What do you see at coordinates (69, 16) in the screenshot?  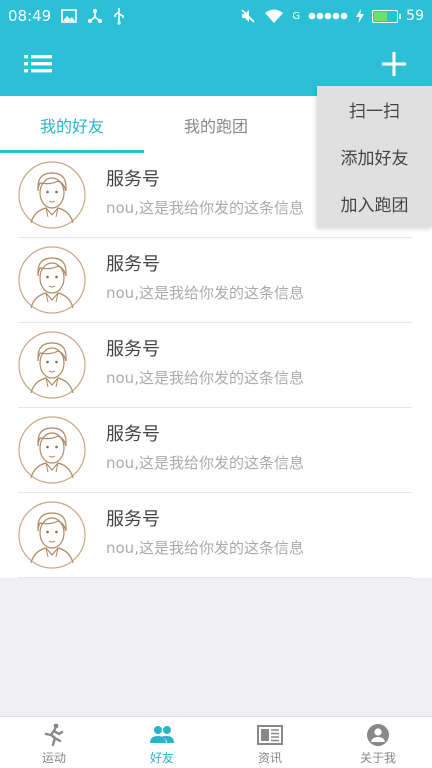 I see `image-icon` at bounding box center [69, 16].